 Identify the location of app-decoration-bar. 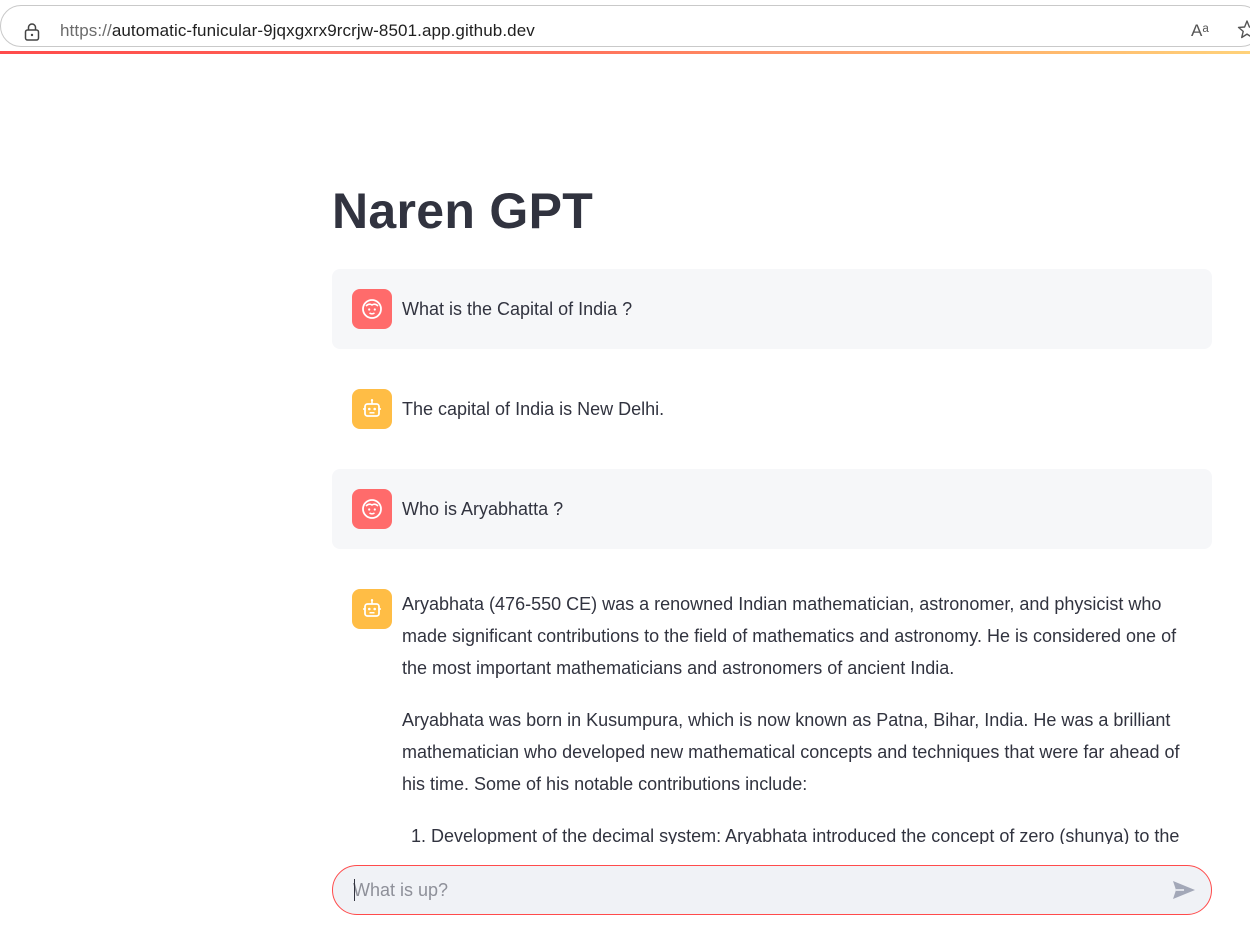
(625, 52).